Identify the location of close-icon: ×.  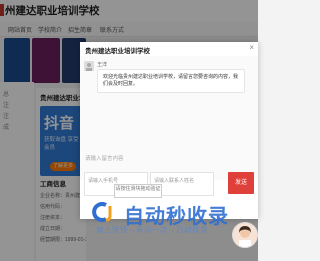
(251, 48).